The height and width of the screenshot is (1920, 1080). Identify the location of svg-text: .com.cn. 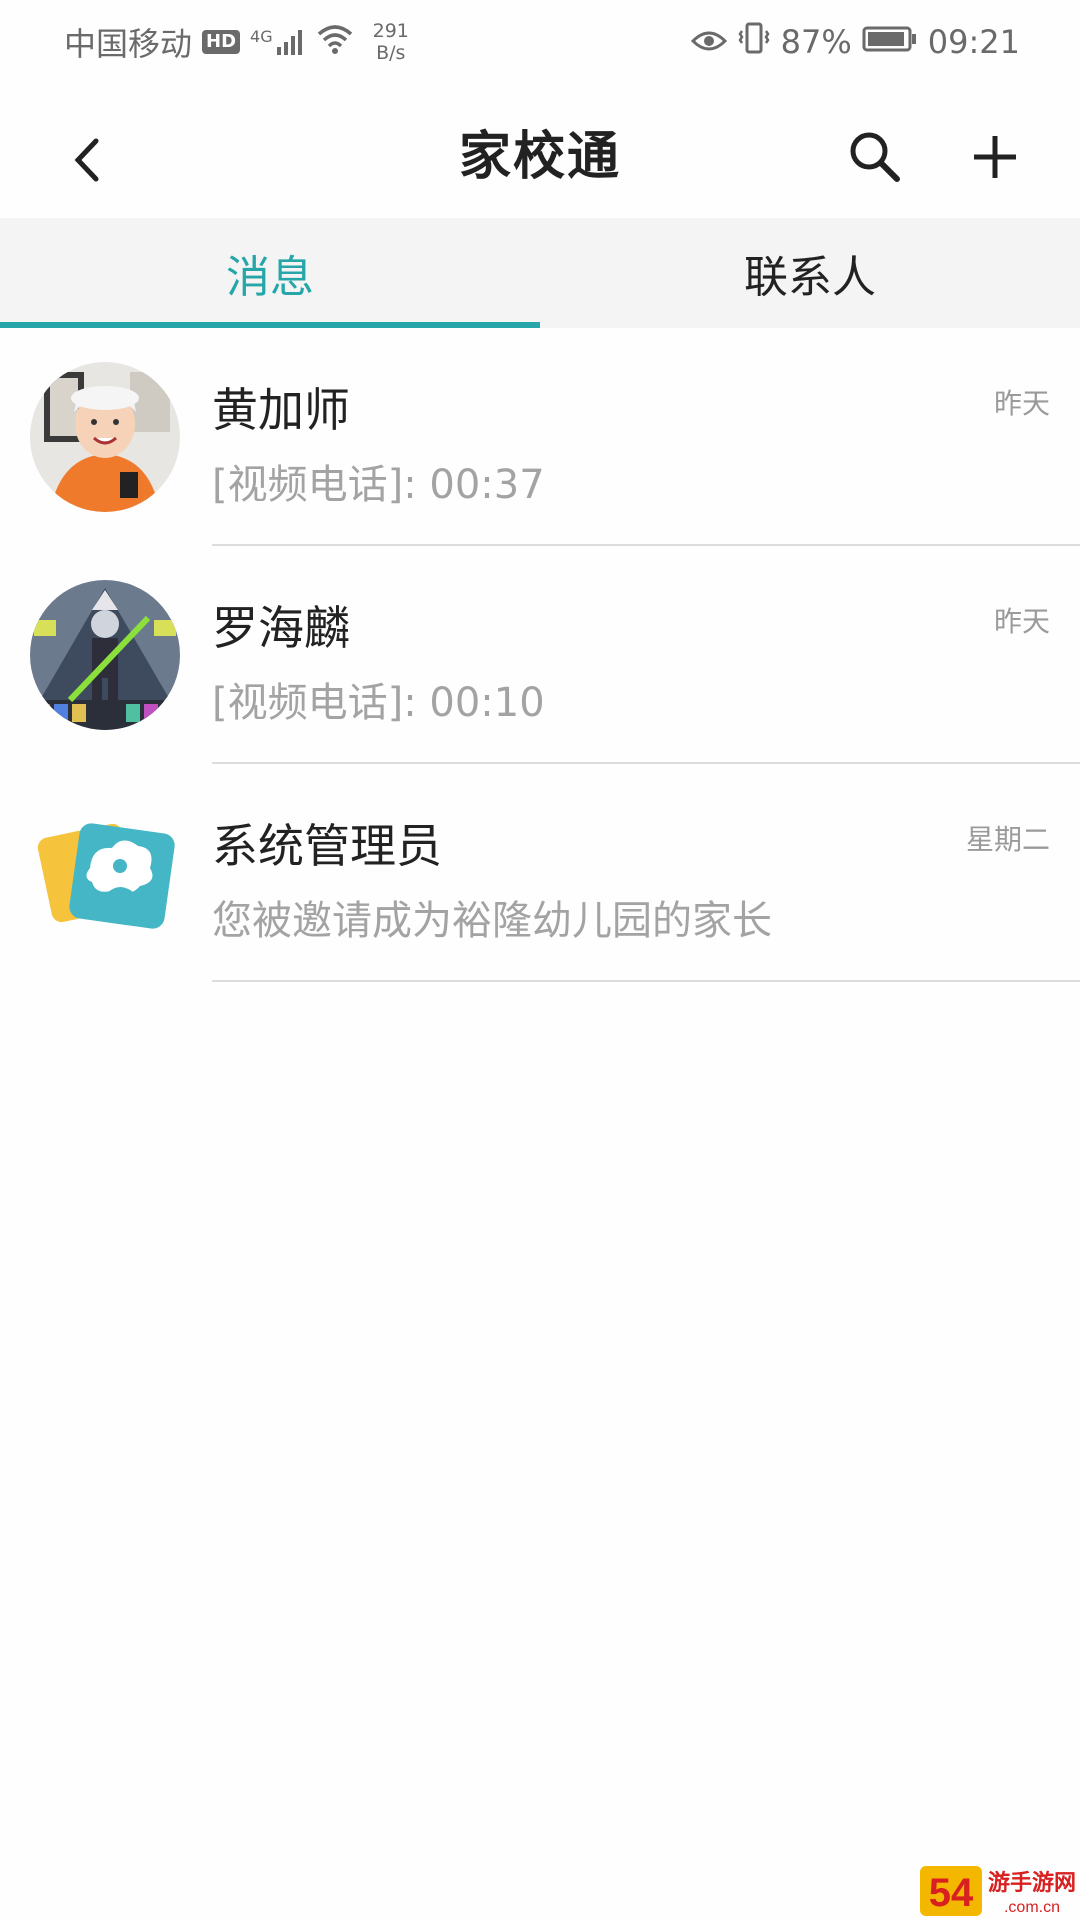
(1032, 1907).